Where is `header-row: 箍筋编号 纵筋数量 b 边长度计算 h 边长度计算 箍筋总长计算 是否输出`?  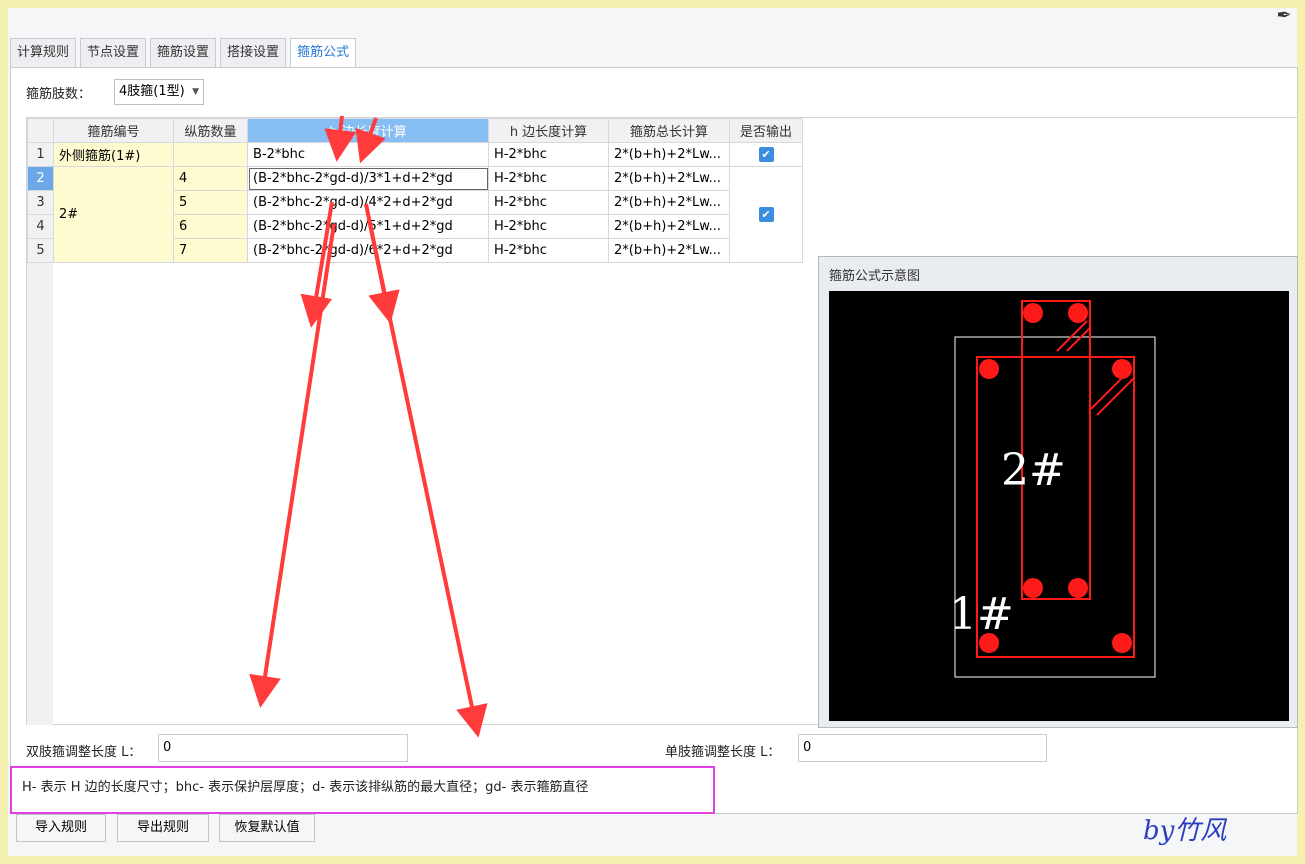 header-row: 箍筋编号 纵筋数量 b 边长度计算 h 边长度计算 箍筋总长计算 是否输出 is located at coordinates (415, 130).